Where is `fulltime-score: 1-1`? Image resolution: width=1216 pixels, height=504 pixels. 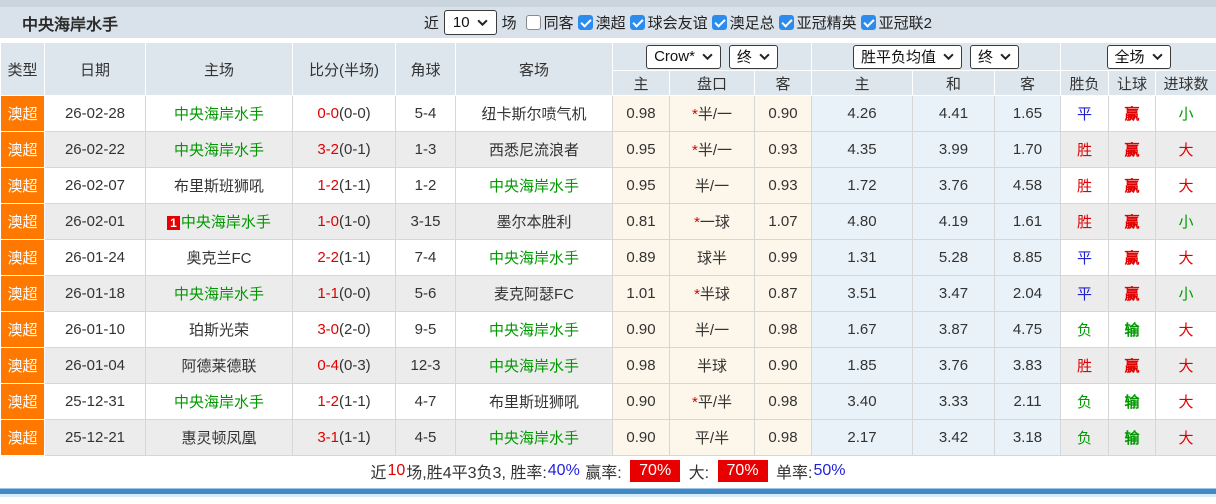
fulltime-score: 1-1 is located at coordinates (328, 293).